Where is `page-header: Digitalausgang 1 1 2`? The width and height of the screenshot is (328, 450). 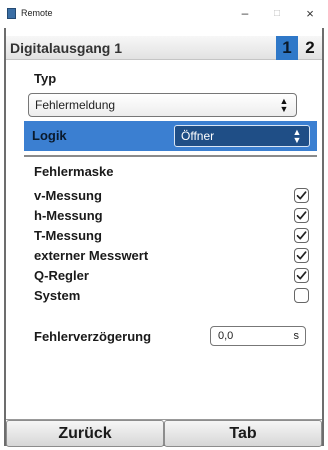 page-header: Digitalausgang 1 1 2 is located at coordinates (164, 48).